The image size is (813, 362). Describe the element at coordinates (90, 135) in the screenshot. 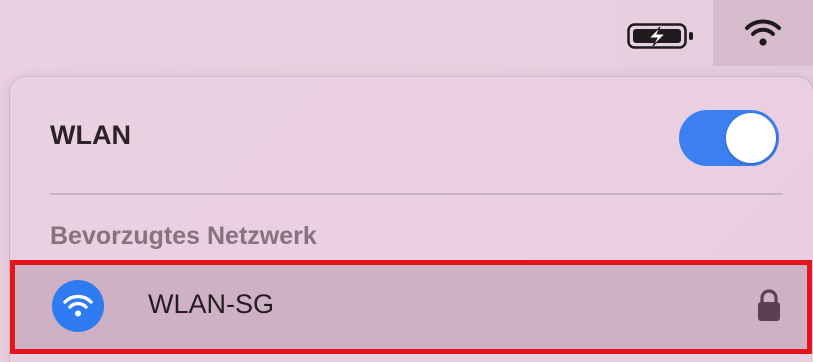

I see `wlan-title: WLAN` at that location.